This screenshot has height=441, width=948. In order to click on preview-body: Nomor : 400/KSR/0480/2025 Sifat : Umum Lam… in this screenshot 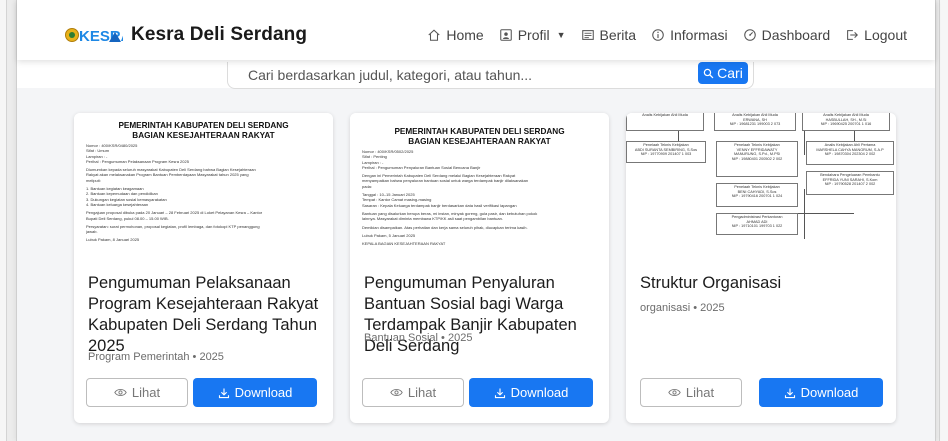, I will do `click(203, 193)`.